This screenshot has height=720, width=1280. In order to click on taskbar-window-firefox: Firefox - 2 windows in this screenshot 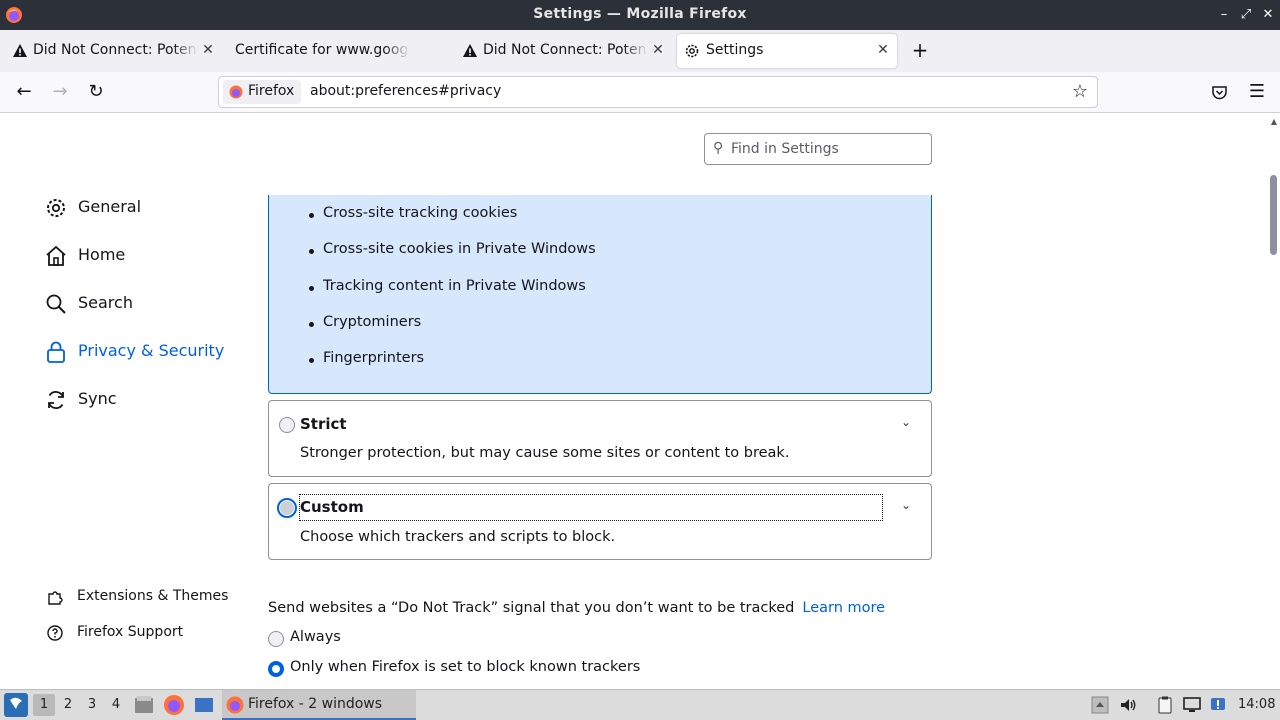, I will do `click(319, 705)`.